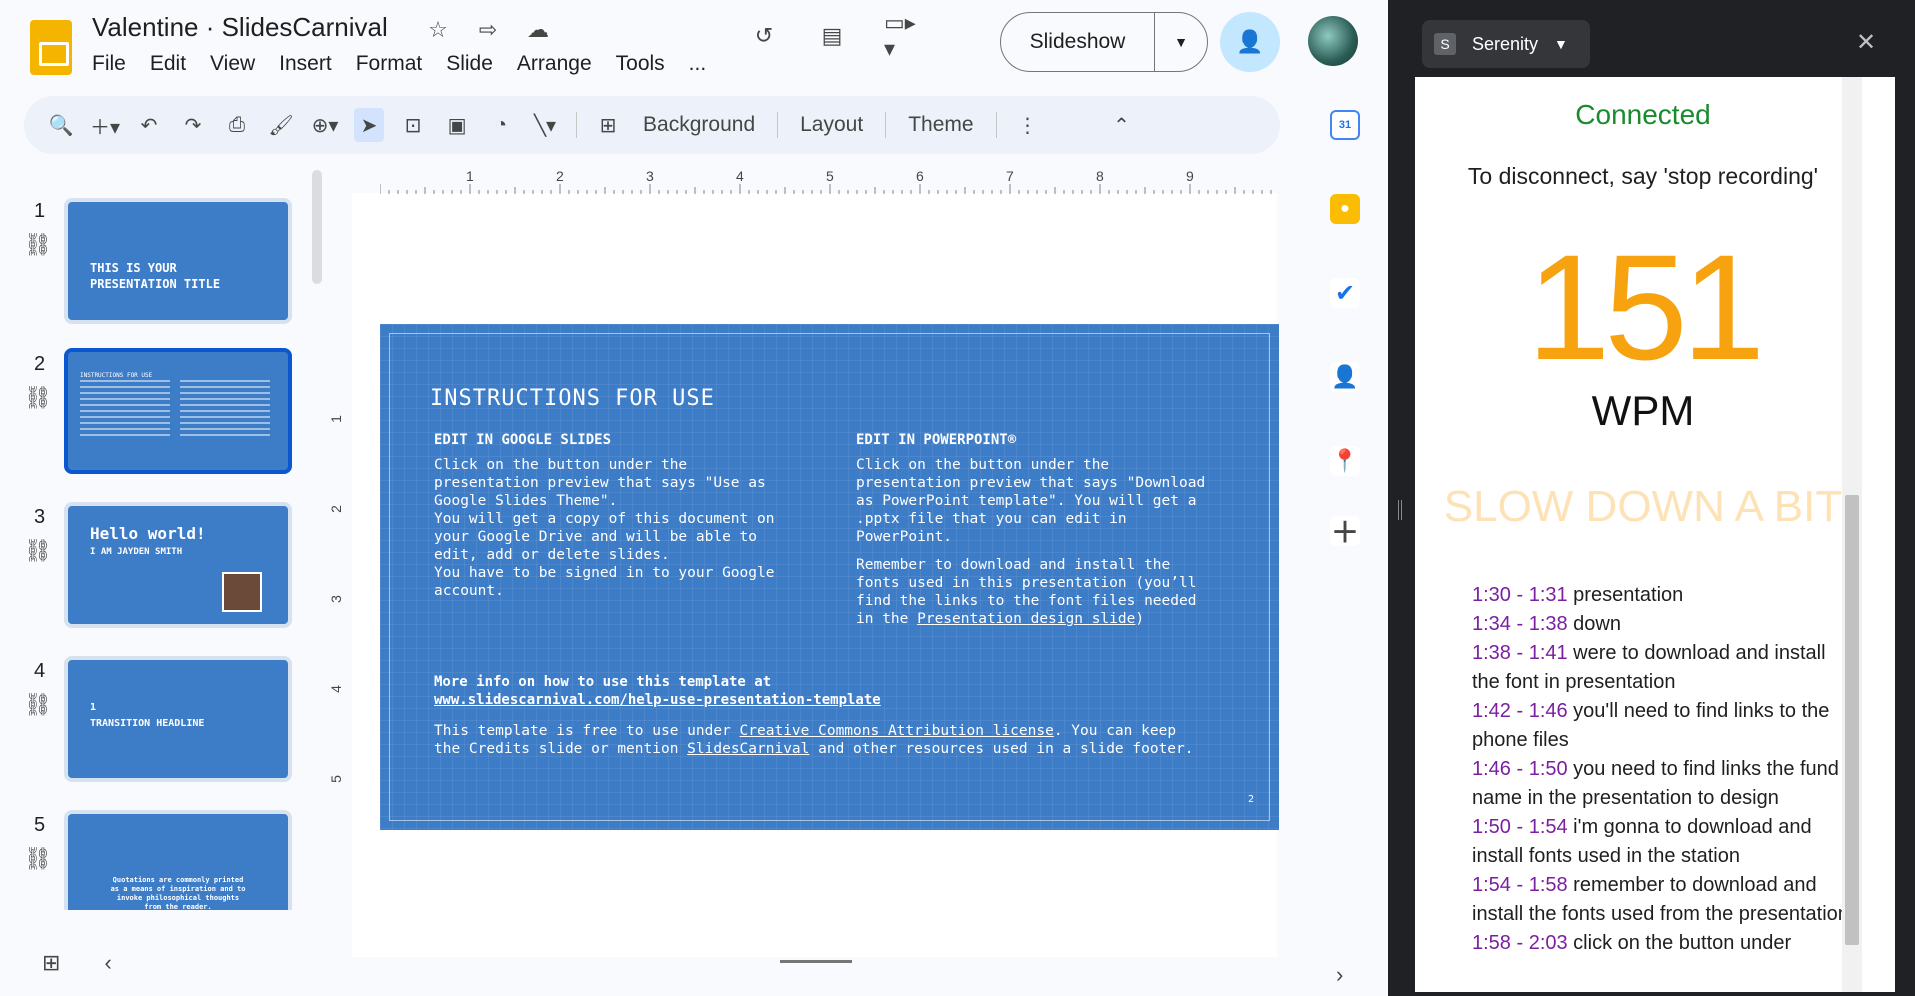 Image resolution: width=1915 pixels, height=996 pixels. What do you see at coordinates (240, 27) in the screenshot?
I see `document-title: Valentine · SlidesCarnival` at bounding box center [240, 27].